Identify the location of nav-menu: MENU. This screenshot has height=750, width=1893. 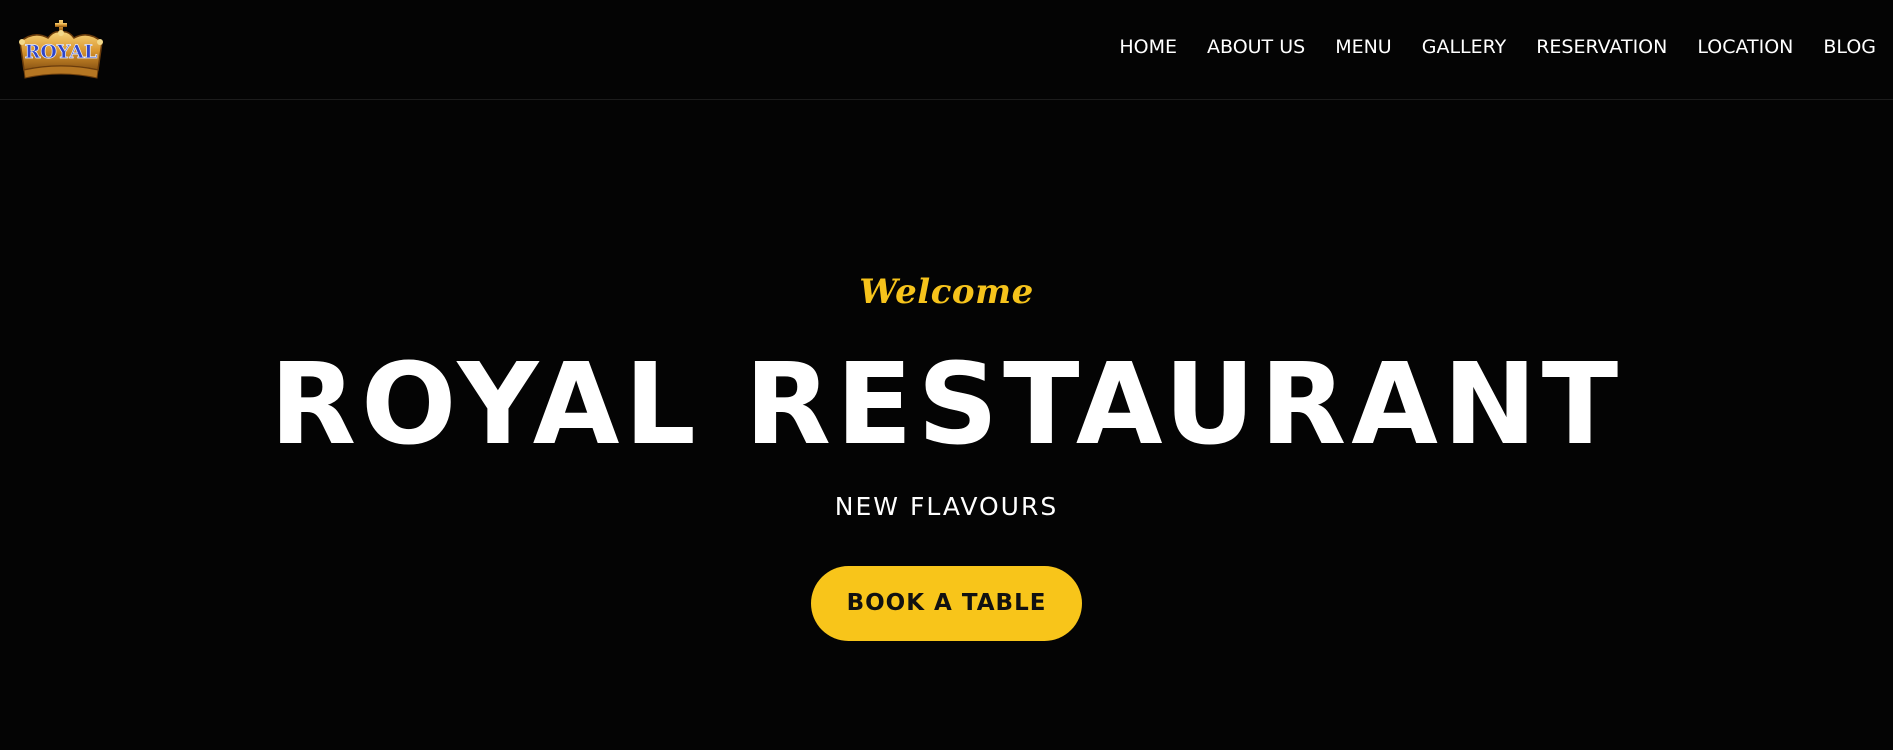
(1363, 47).